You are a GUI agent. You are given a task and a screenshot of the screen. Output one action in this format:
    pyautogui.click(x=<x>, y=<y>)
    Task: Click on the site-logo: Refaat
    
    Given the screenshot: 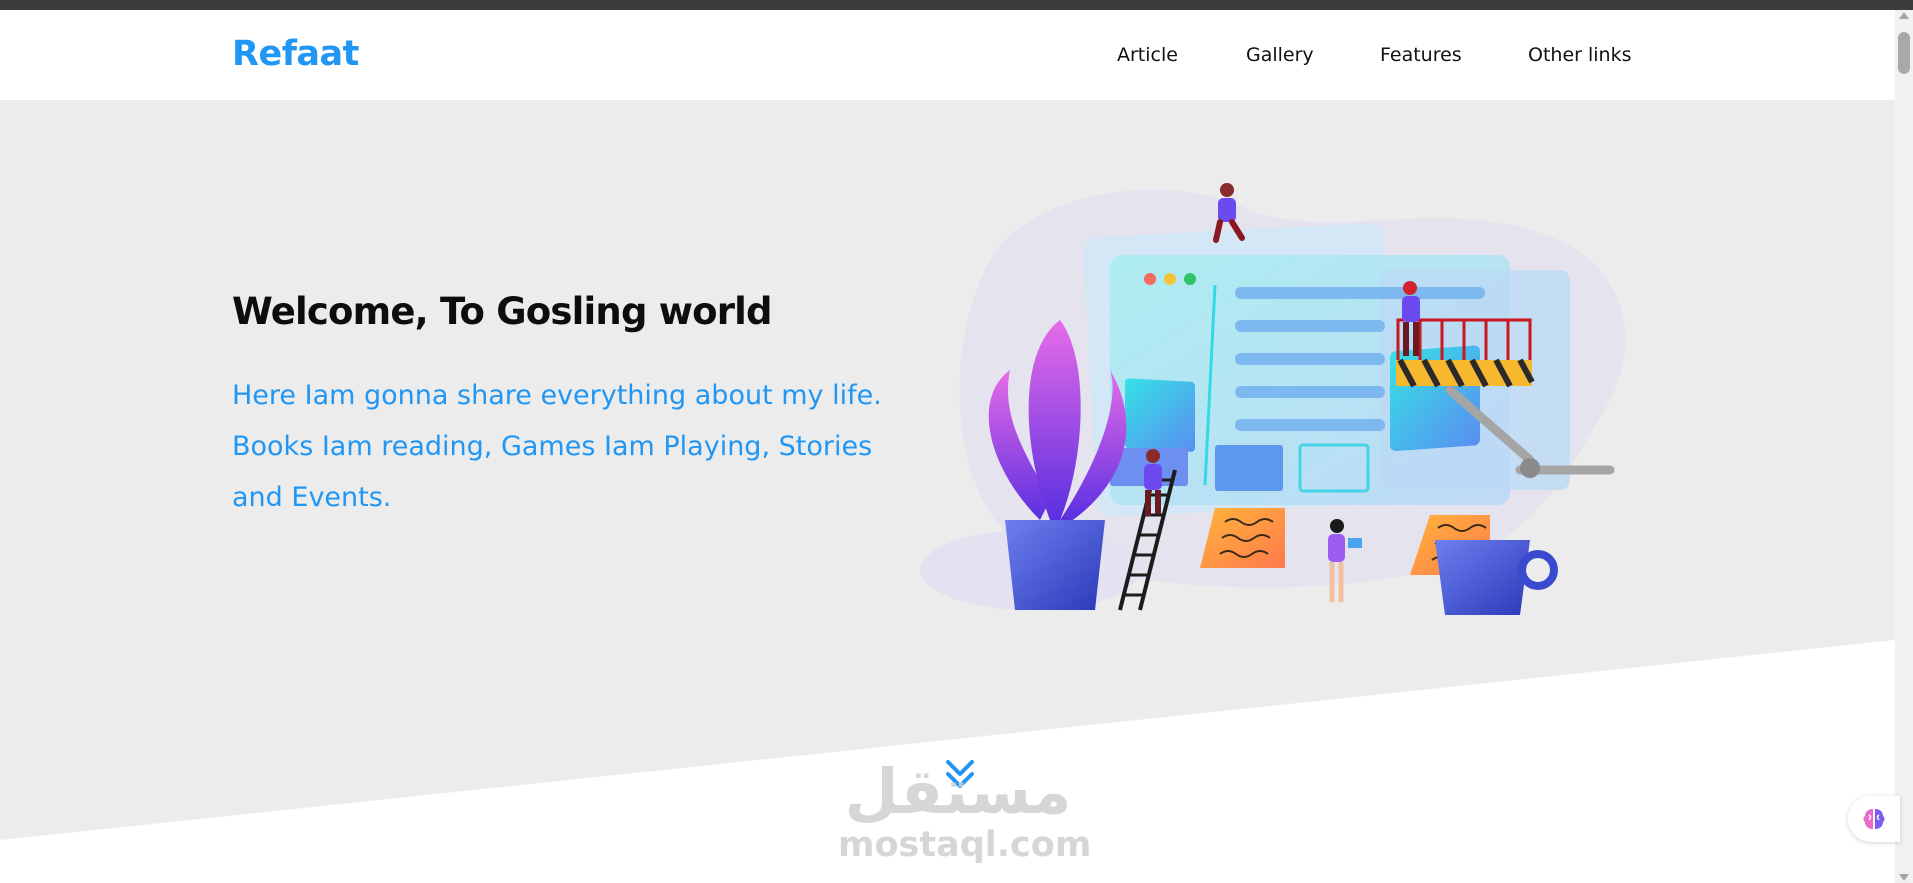 What is the action you would take?
    pyautogui.click(x=295, y=54)
    